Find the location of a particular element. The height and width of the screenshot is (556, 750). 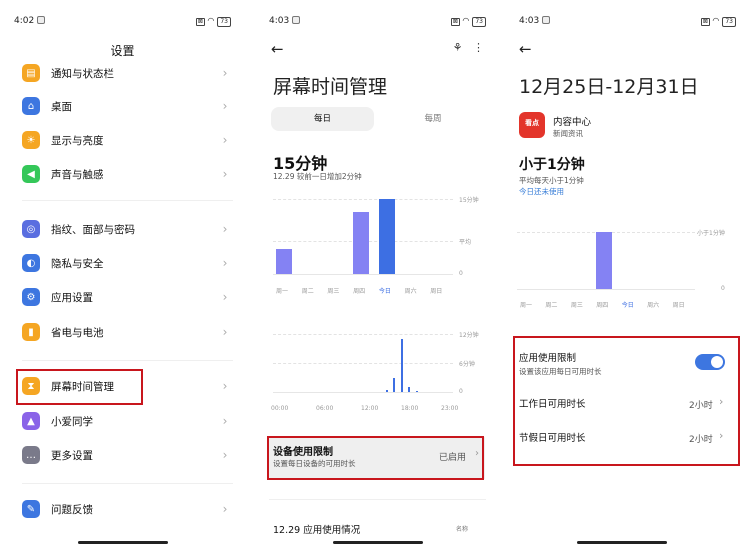

battery-icon: ▮ is located at coordinates (31, 332).